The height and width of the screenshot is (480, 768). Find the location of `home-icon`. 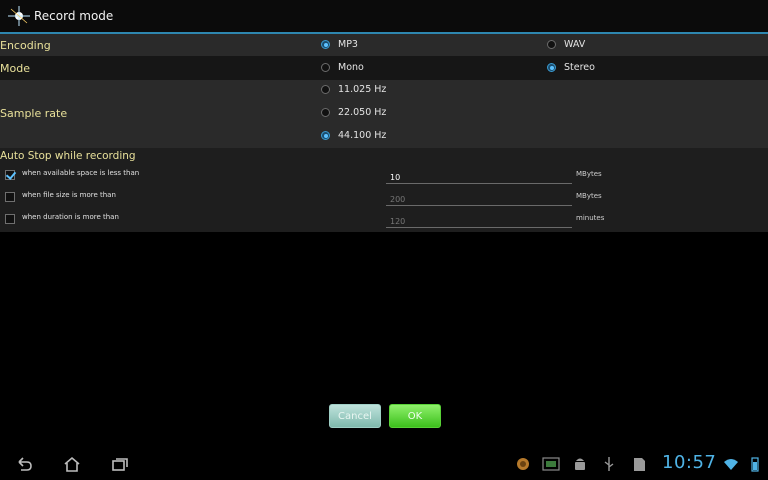

home-icon is located at coordinates (72, 464).